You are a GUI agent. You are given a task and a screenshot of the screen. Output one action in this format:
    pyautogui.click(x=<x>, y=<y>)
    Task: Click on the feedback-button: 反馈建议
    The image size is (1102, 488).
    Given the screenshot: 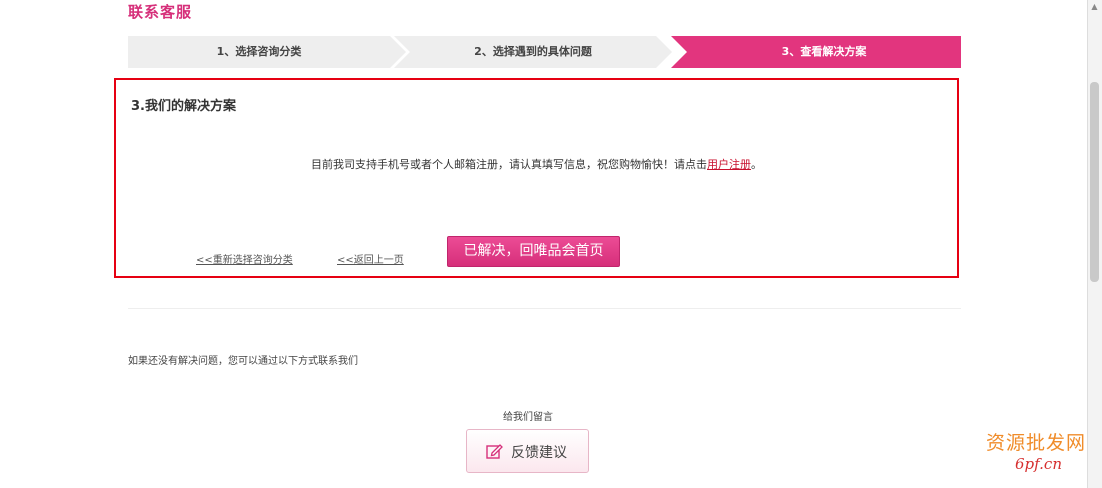 What is the action you would take?
    pyautogui.click(x=527, y=451)
    